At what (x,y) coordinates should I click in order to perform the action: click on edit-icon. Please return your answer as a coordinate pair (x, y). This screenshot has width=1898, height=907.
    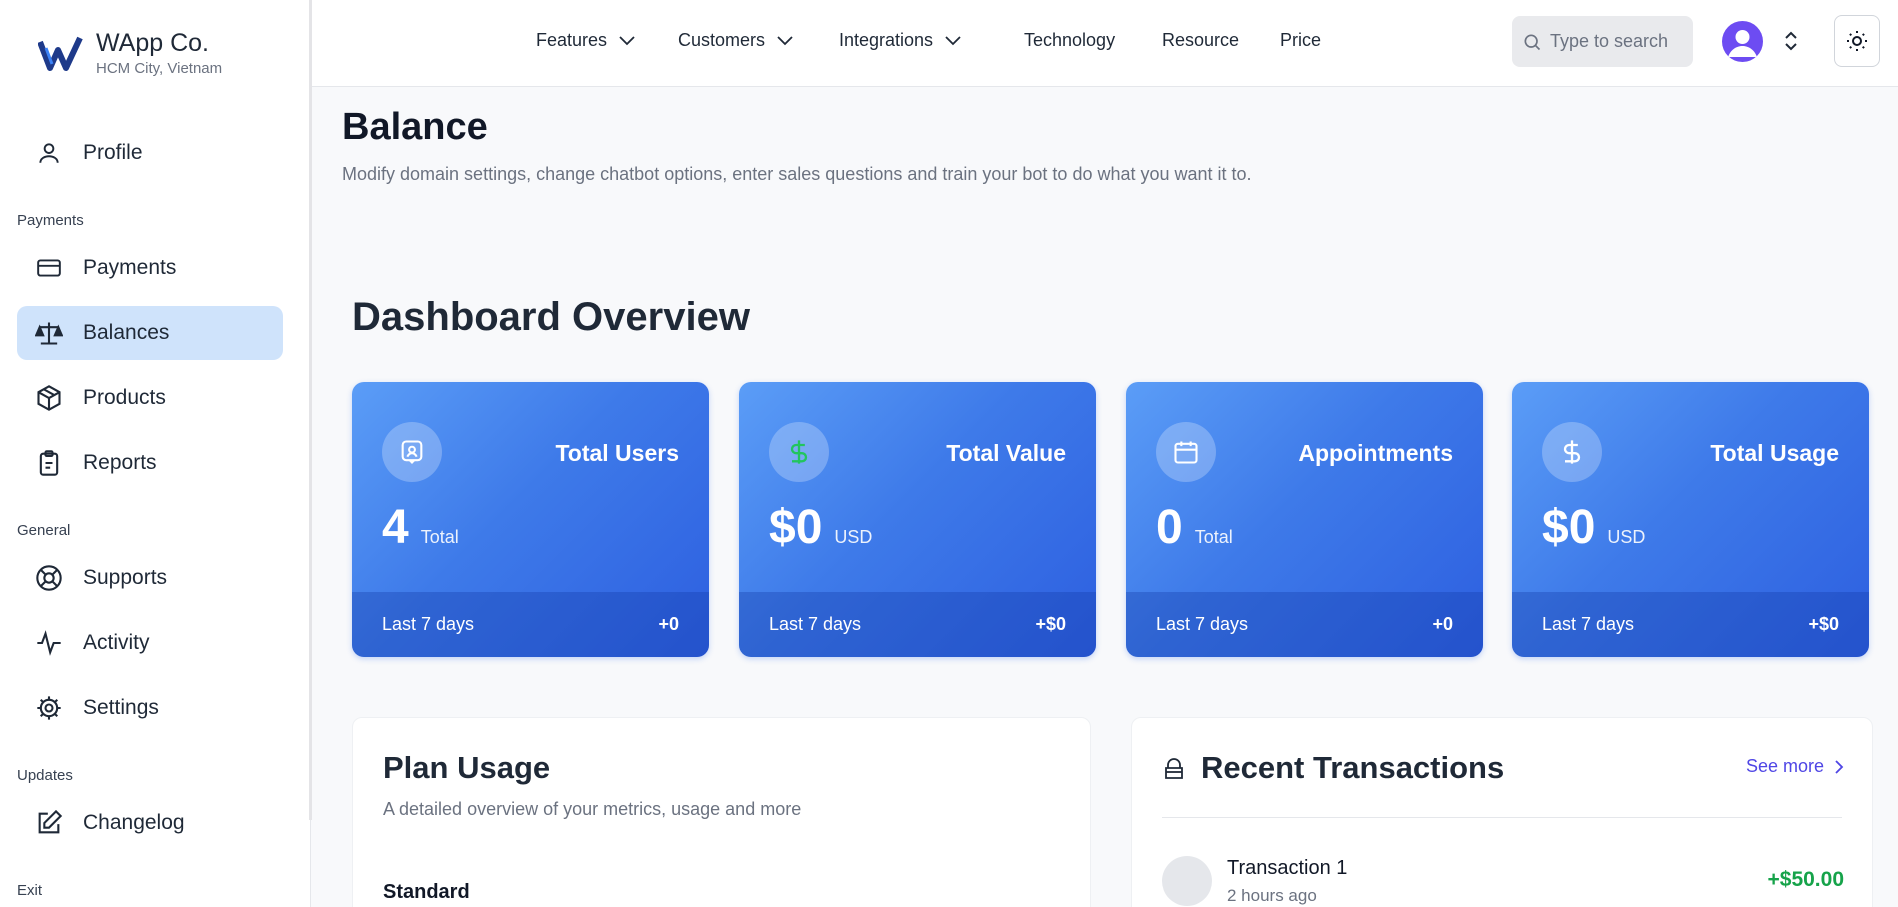
    Looking at the image, I should click on (49, 823).